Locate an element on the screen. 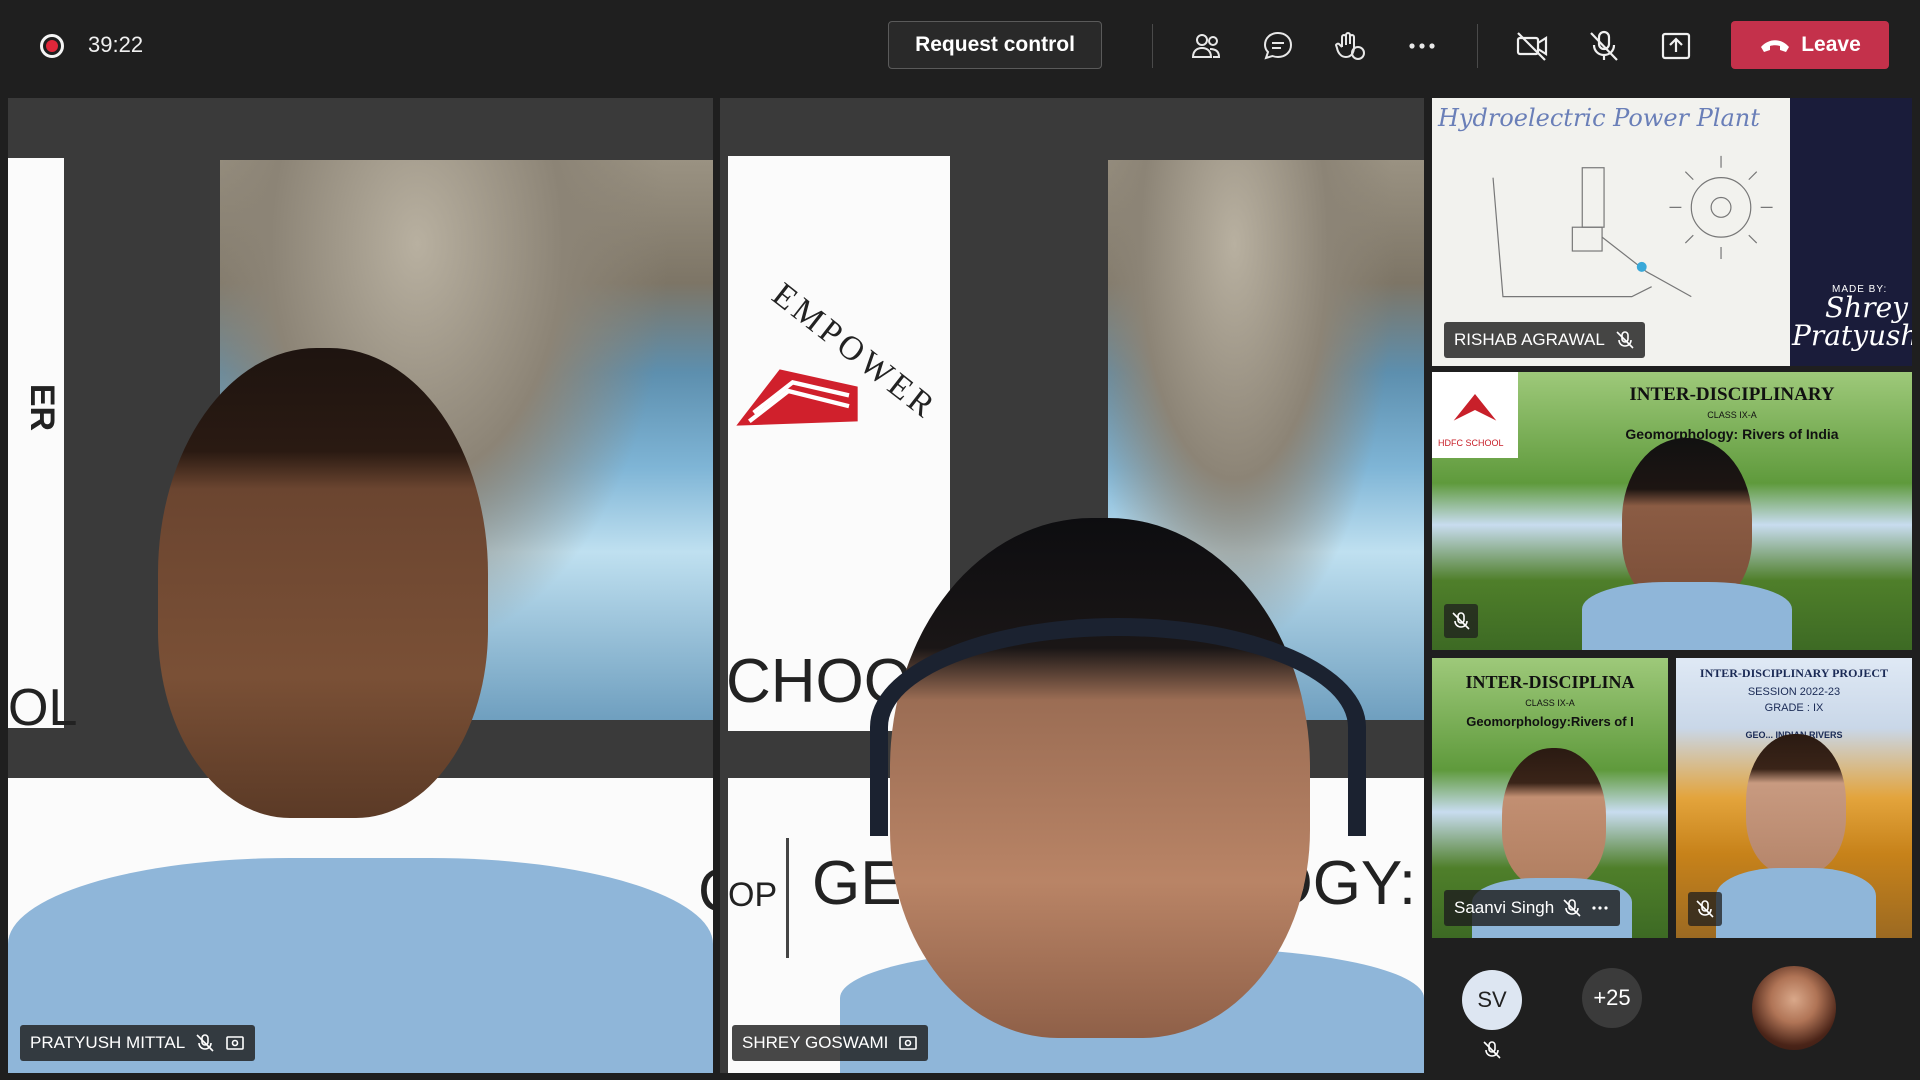 The image size is (1920, 1080). school-logo-icon is located at coordinates (1475, 407).